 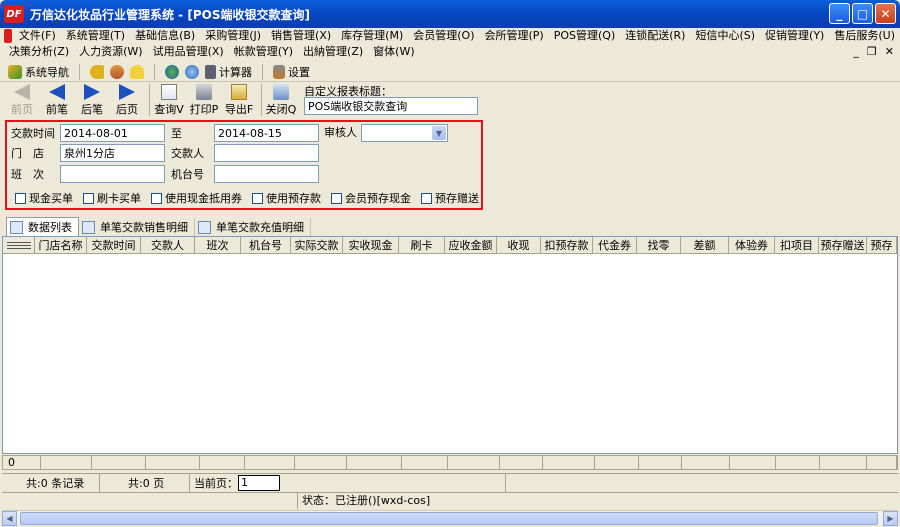 I want to click on mdi-restore-button: ❐, so click(x=872, y=51).